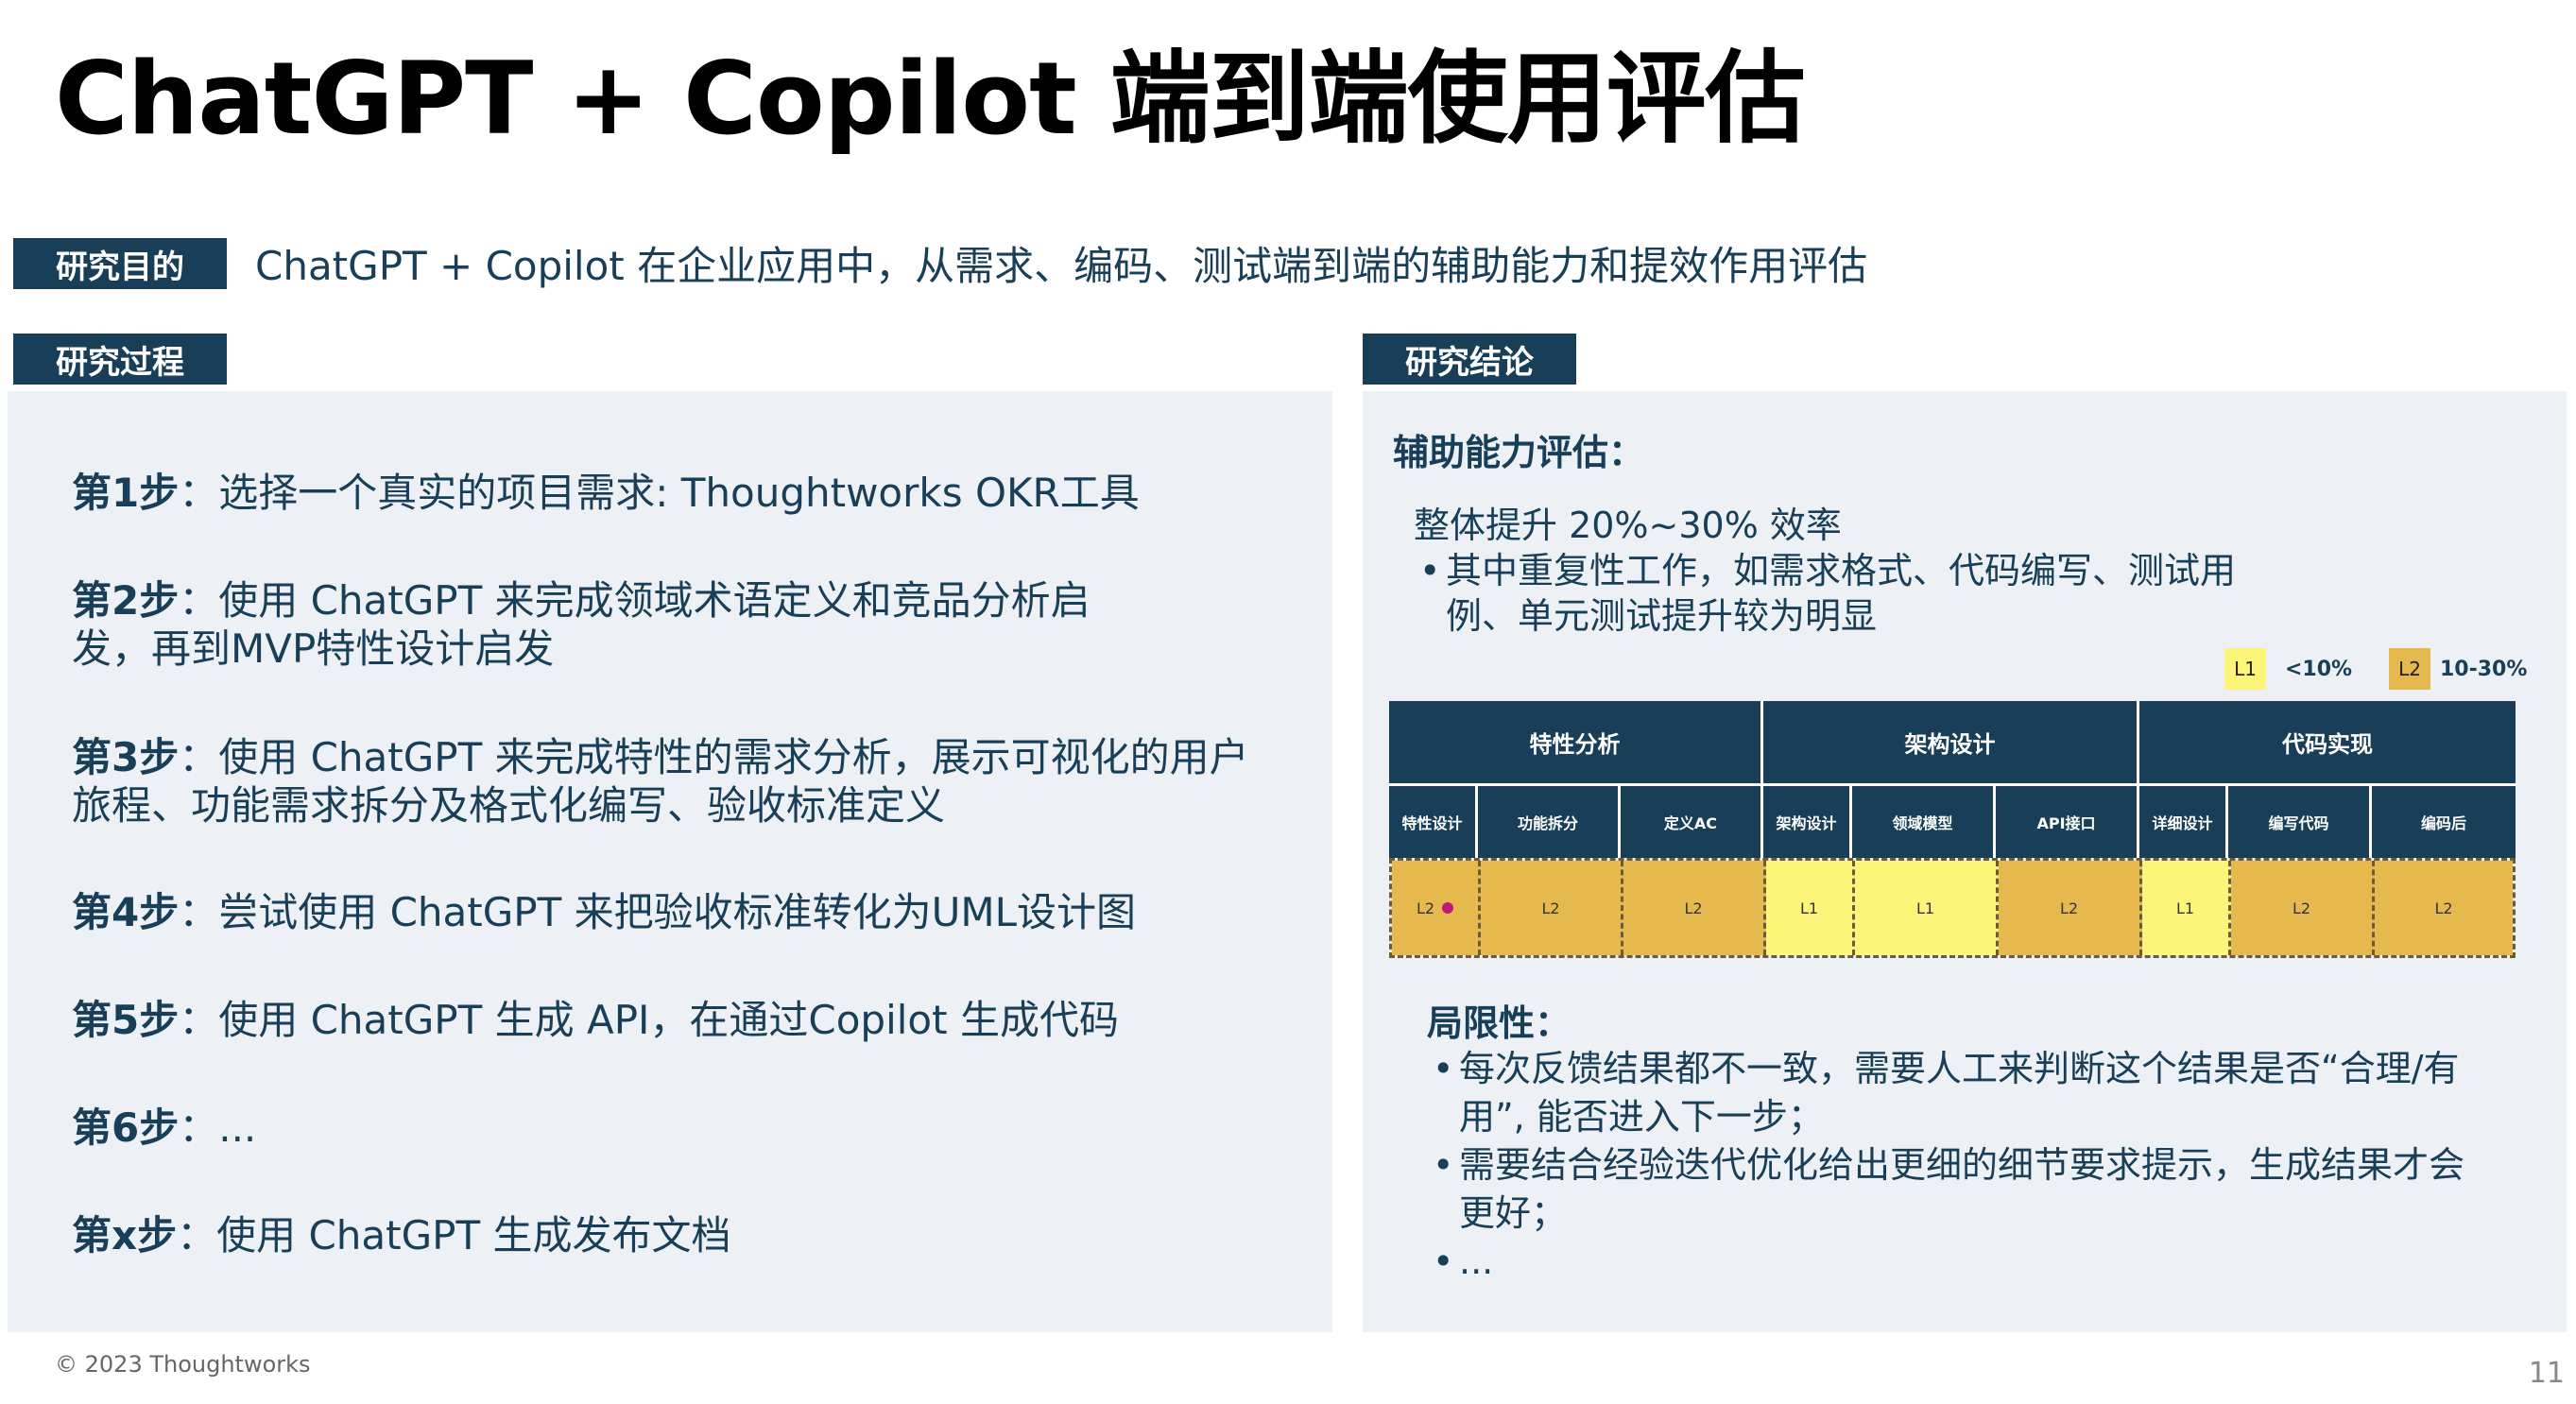  I want to click on step-1: 第1步：选择一个真实的项目需求: Thoughtworks OKR工具, so click(606, 493).